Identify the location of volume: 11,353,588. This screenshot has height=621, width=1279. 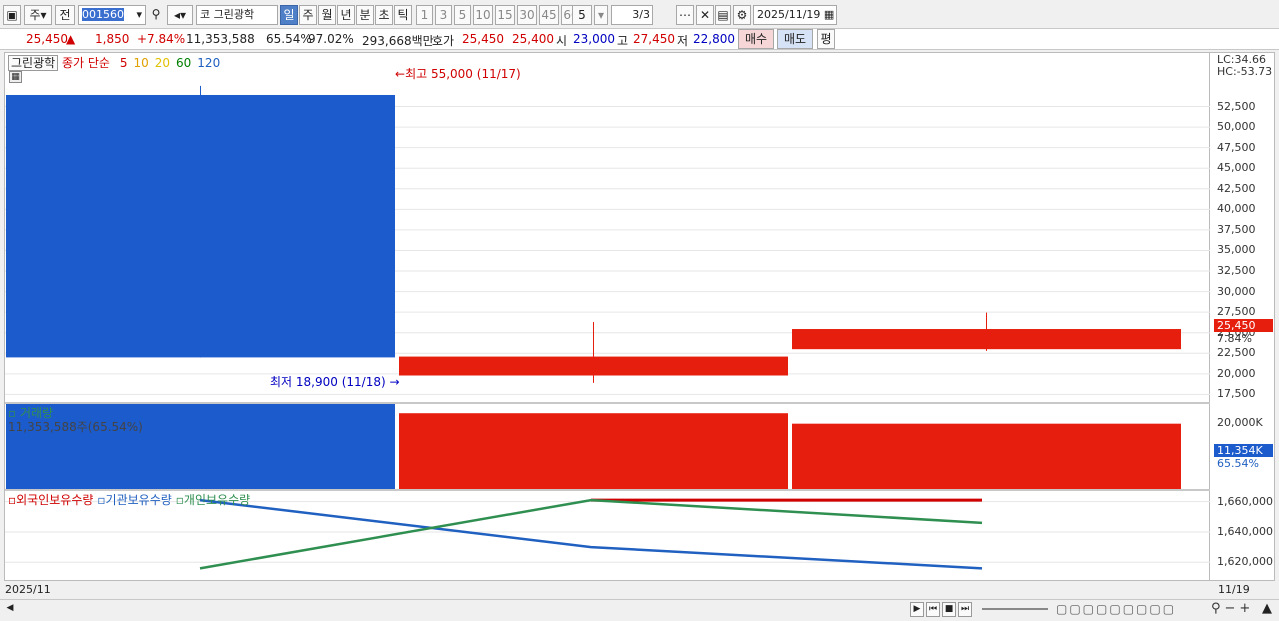
(220, 39).